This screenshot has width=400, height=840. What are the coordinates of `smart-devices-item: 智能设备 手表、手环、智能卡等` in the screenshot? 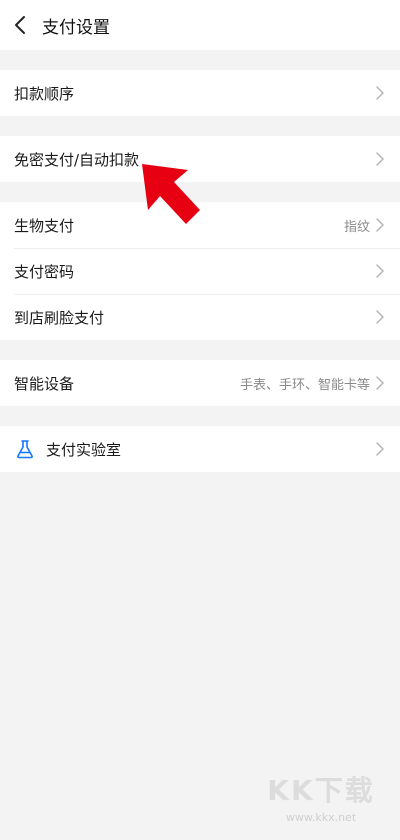 It's located at (200, 383).